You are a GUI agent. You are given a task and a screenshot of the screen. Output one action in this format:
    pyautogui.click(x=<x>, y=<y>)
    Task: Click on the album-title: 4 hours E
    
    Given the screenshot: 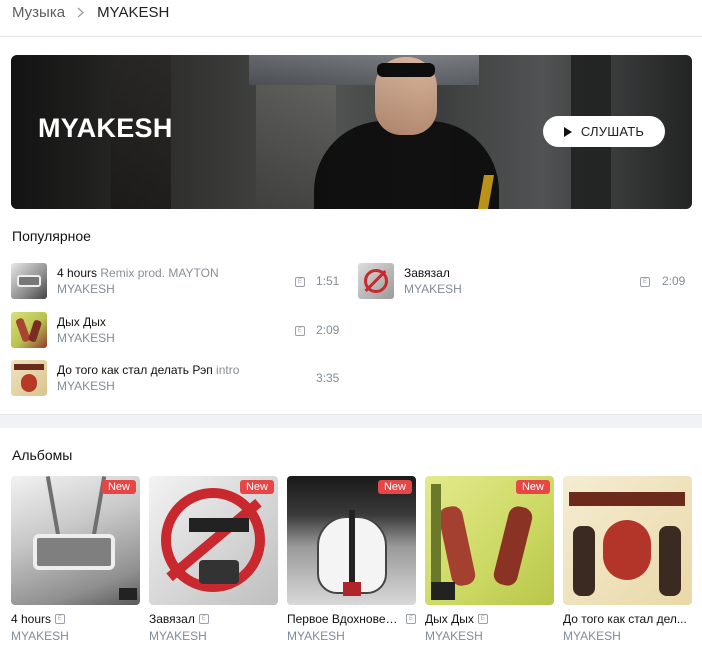 What is the action you would take?
    pyautogui.click(x=38, y=619)
    